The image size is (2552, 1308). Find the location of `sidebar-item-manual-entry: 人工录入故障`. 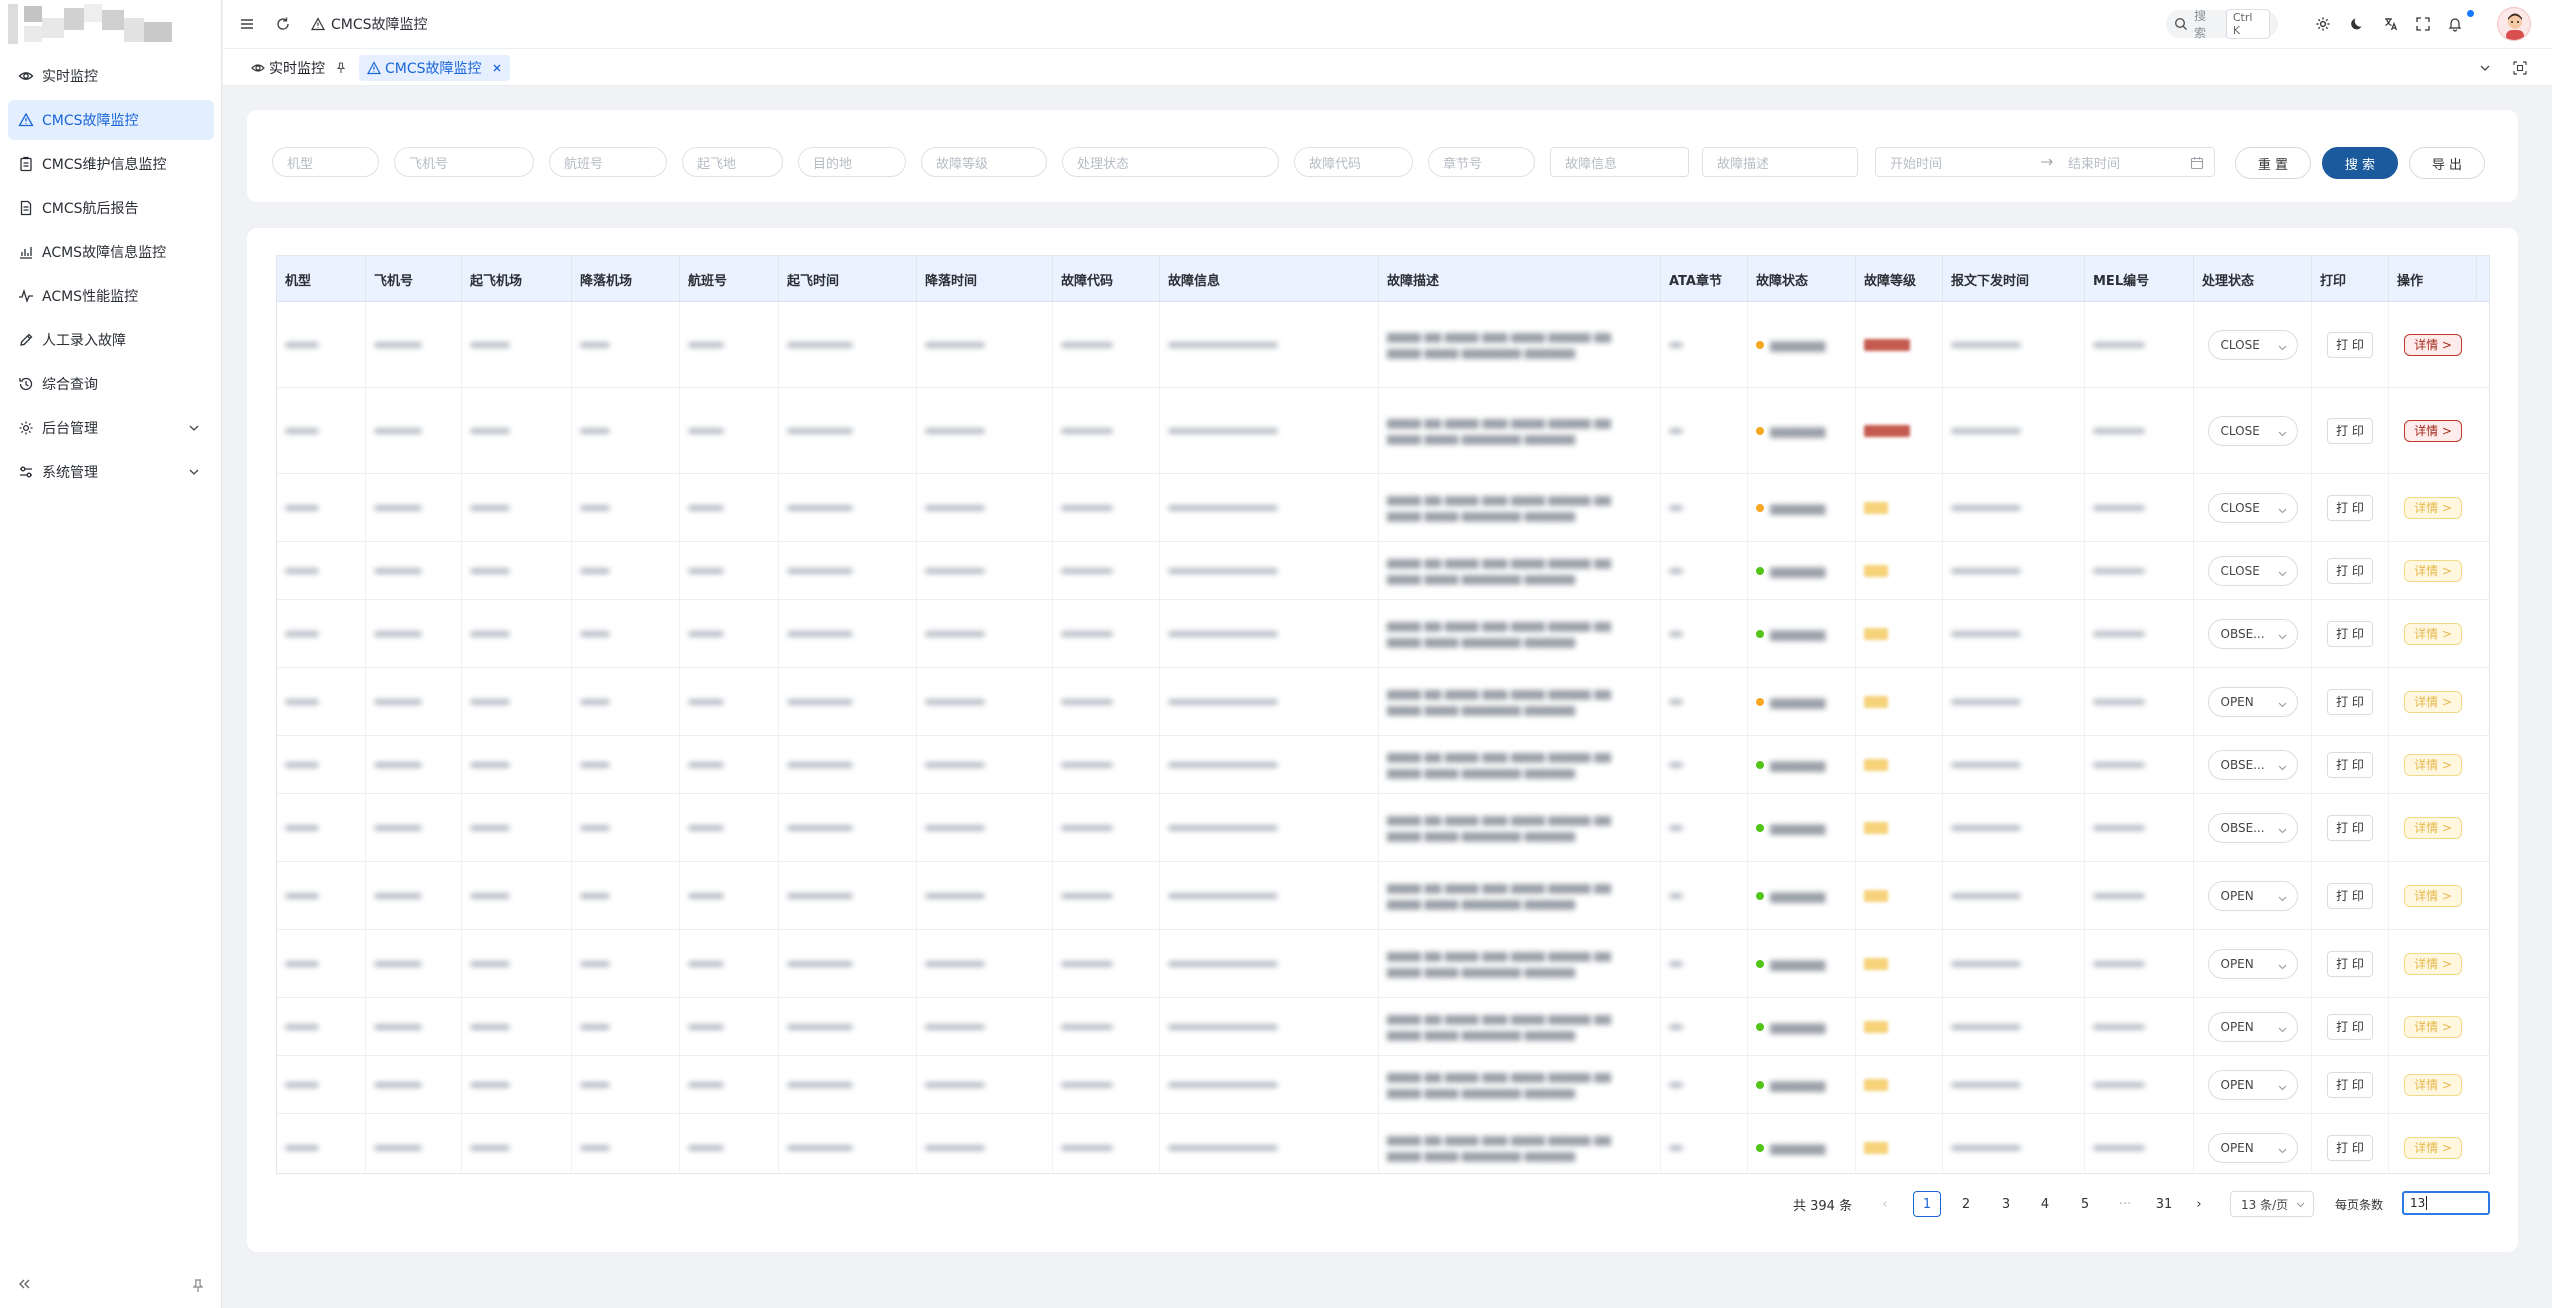

sidebar-item-manual-entry: 人工录入故障 is located at coordinates (111, 340).